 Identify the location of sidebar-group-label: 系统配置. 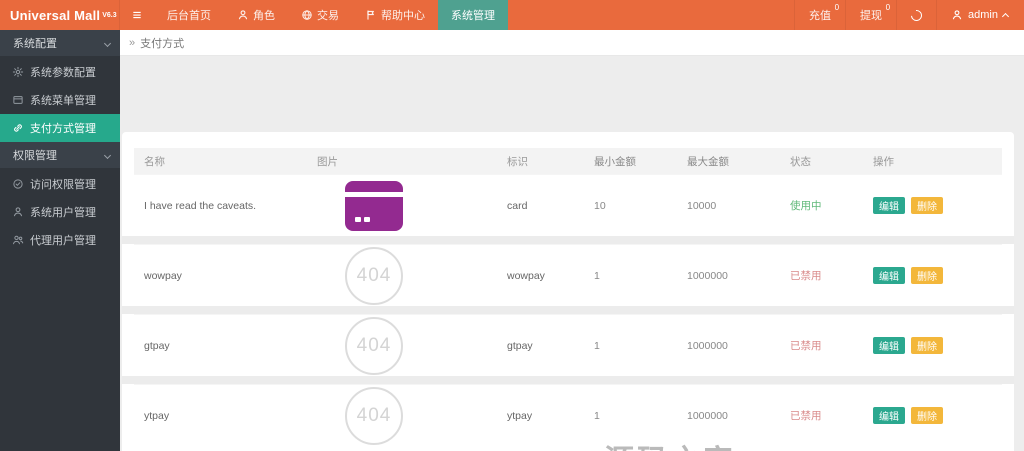
(35, 44).